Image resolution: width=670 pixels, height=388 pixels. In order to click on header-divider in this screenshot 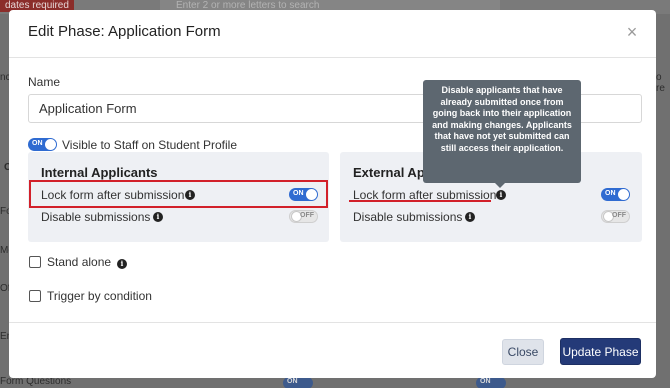, I will do `click(332, 57)`.